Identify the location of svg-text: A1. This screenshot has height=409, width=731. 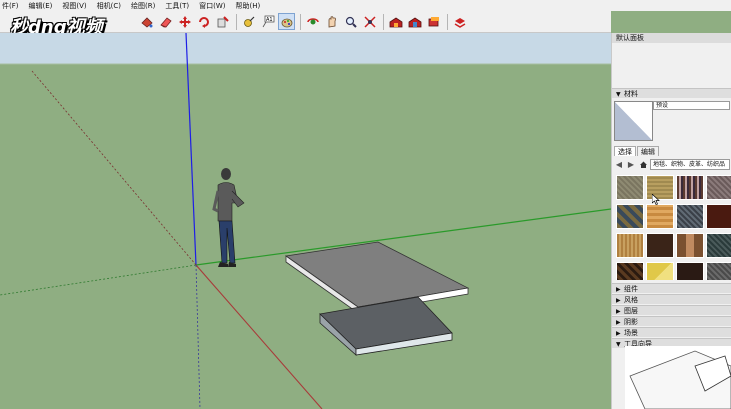
(269, 20).